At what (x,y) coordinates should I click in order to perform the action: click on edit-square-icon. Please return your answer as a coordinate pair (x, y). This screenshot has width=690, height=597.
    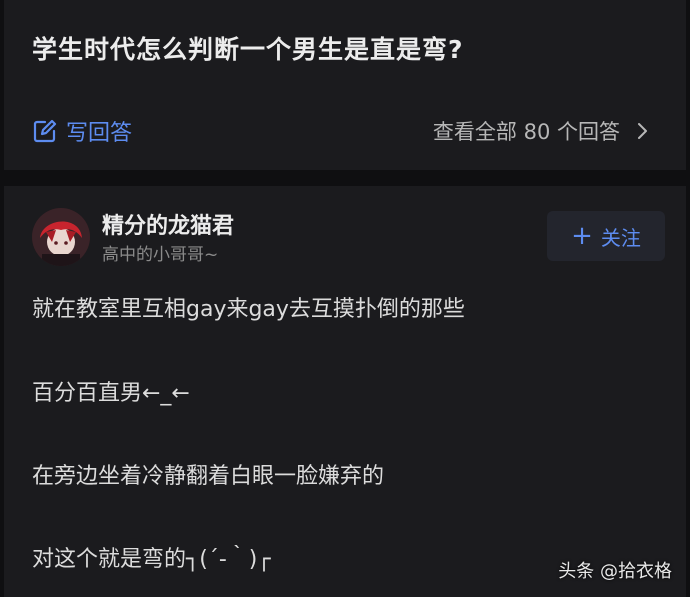
    Looking at the image, I should click on (45, 131).